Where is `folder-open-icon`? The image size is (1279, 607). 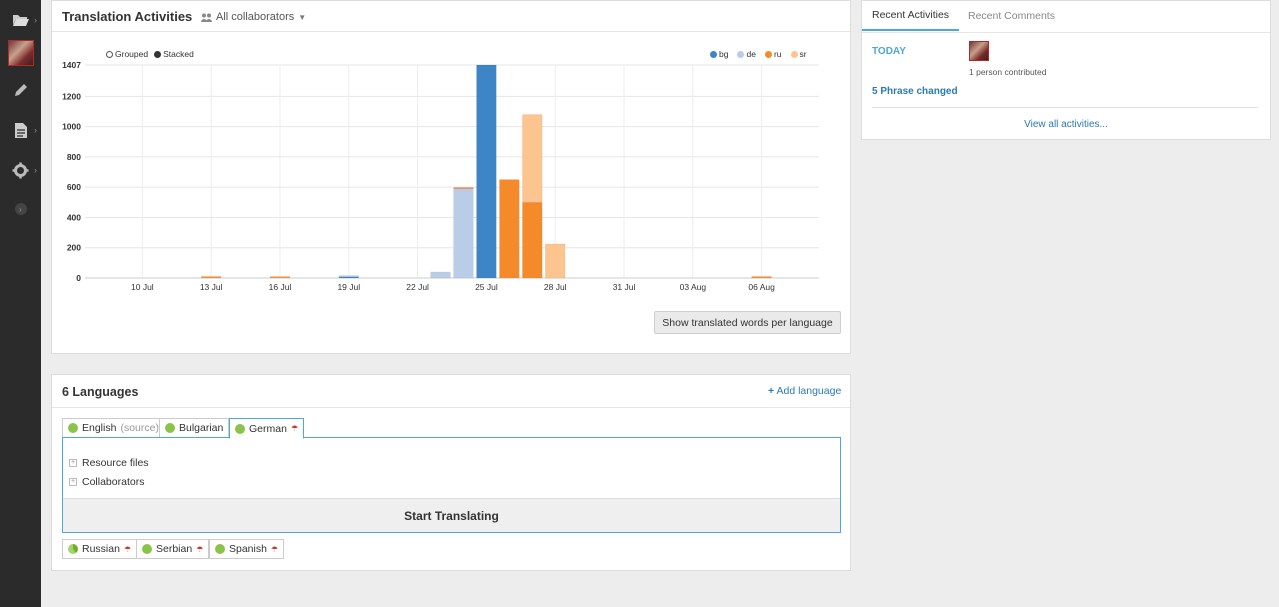
folder-open-icon is located at coordinates (20, 20).